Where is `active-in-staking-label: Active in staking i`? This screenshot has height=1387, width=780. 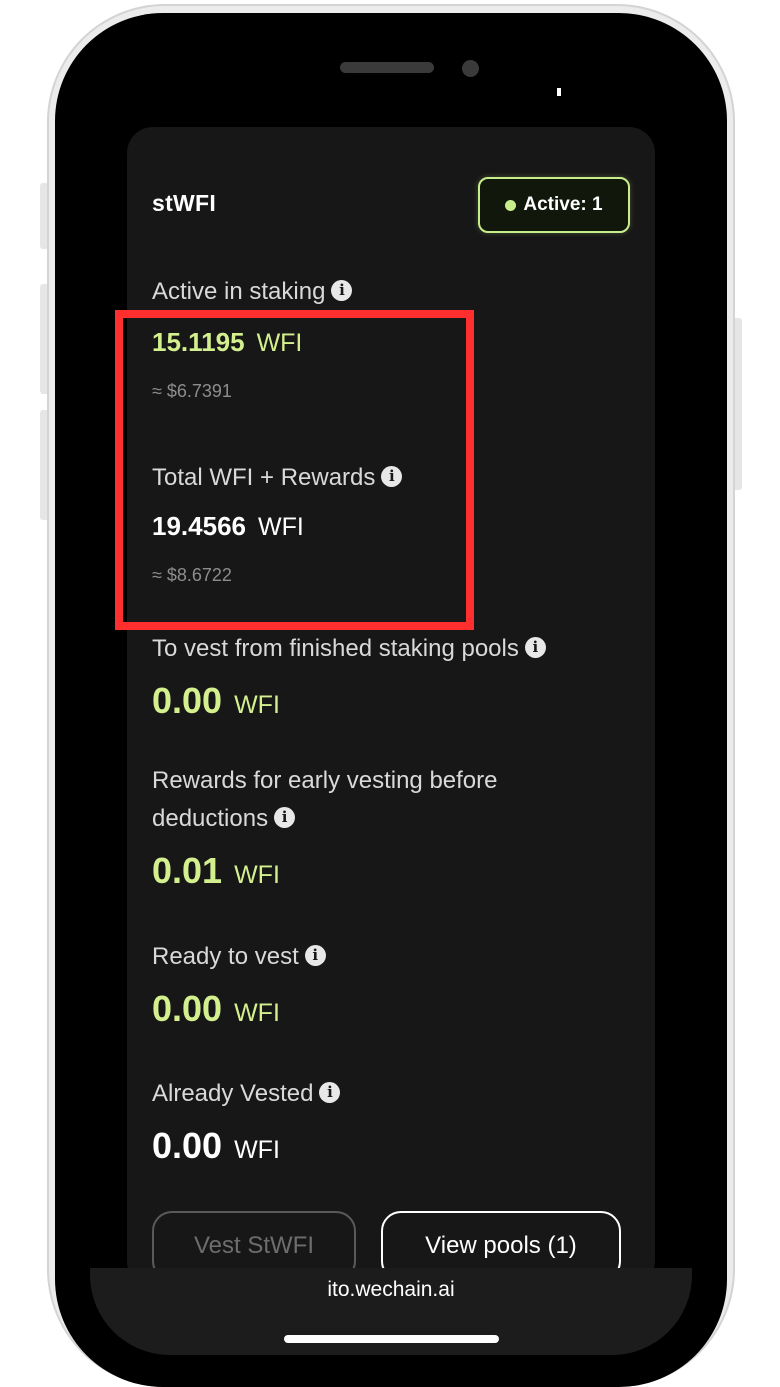 active-in-staking-label: Active in staking i is located at coordinates (252, 292).